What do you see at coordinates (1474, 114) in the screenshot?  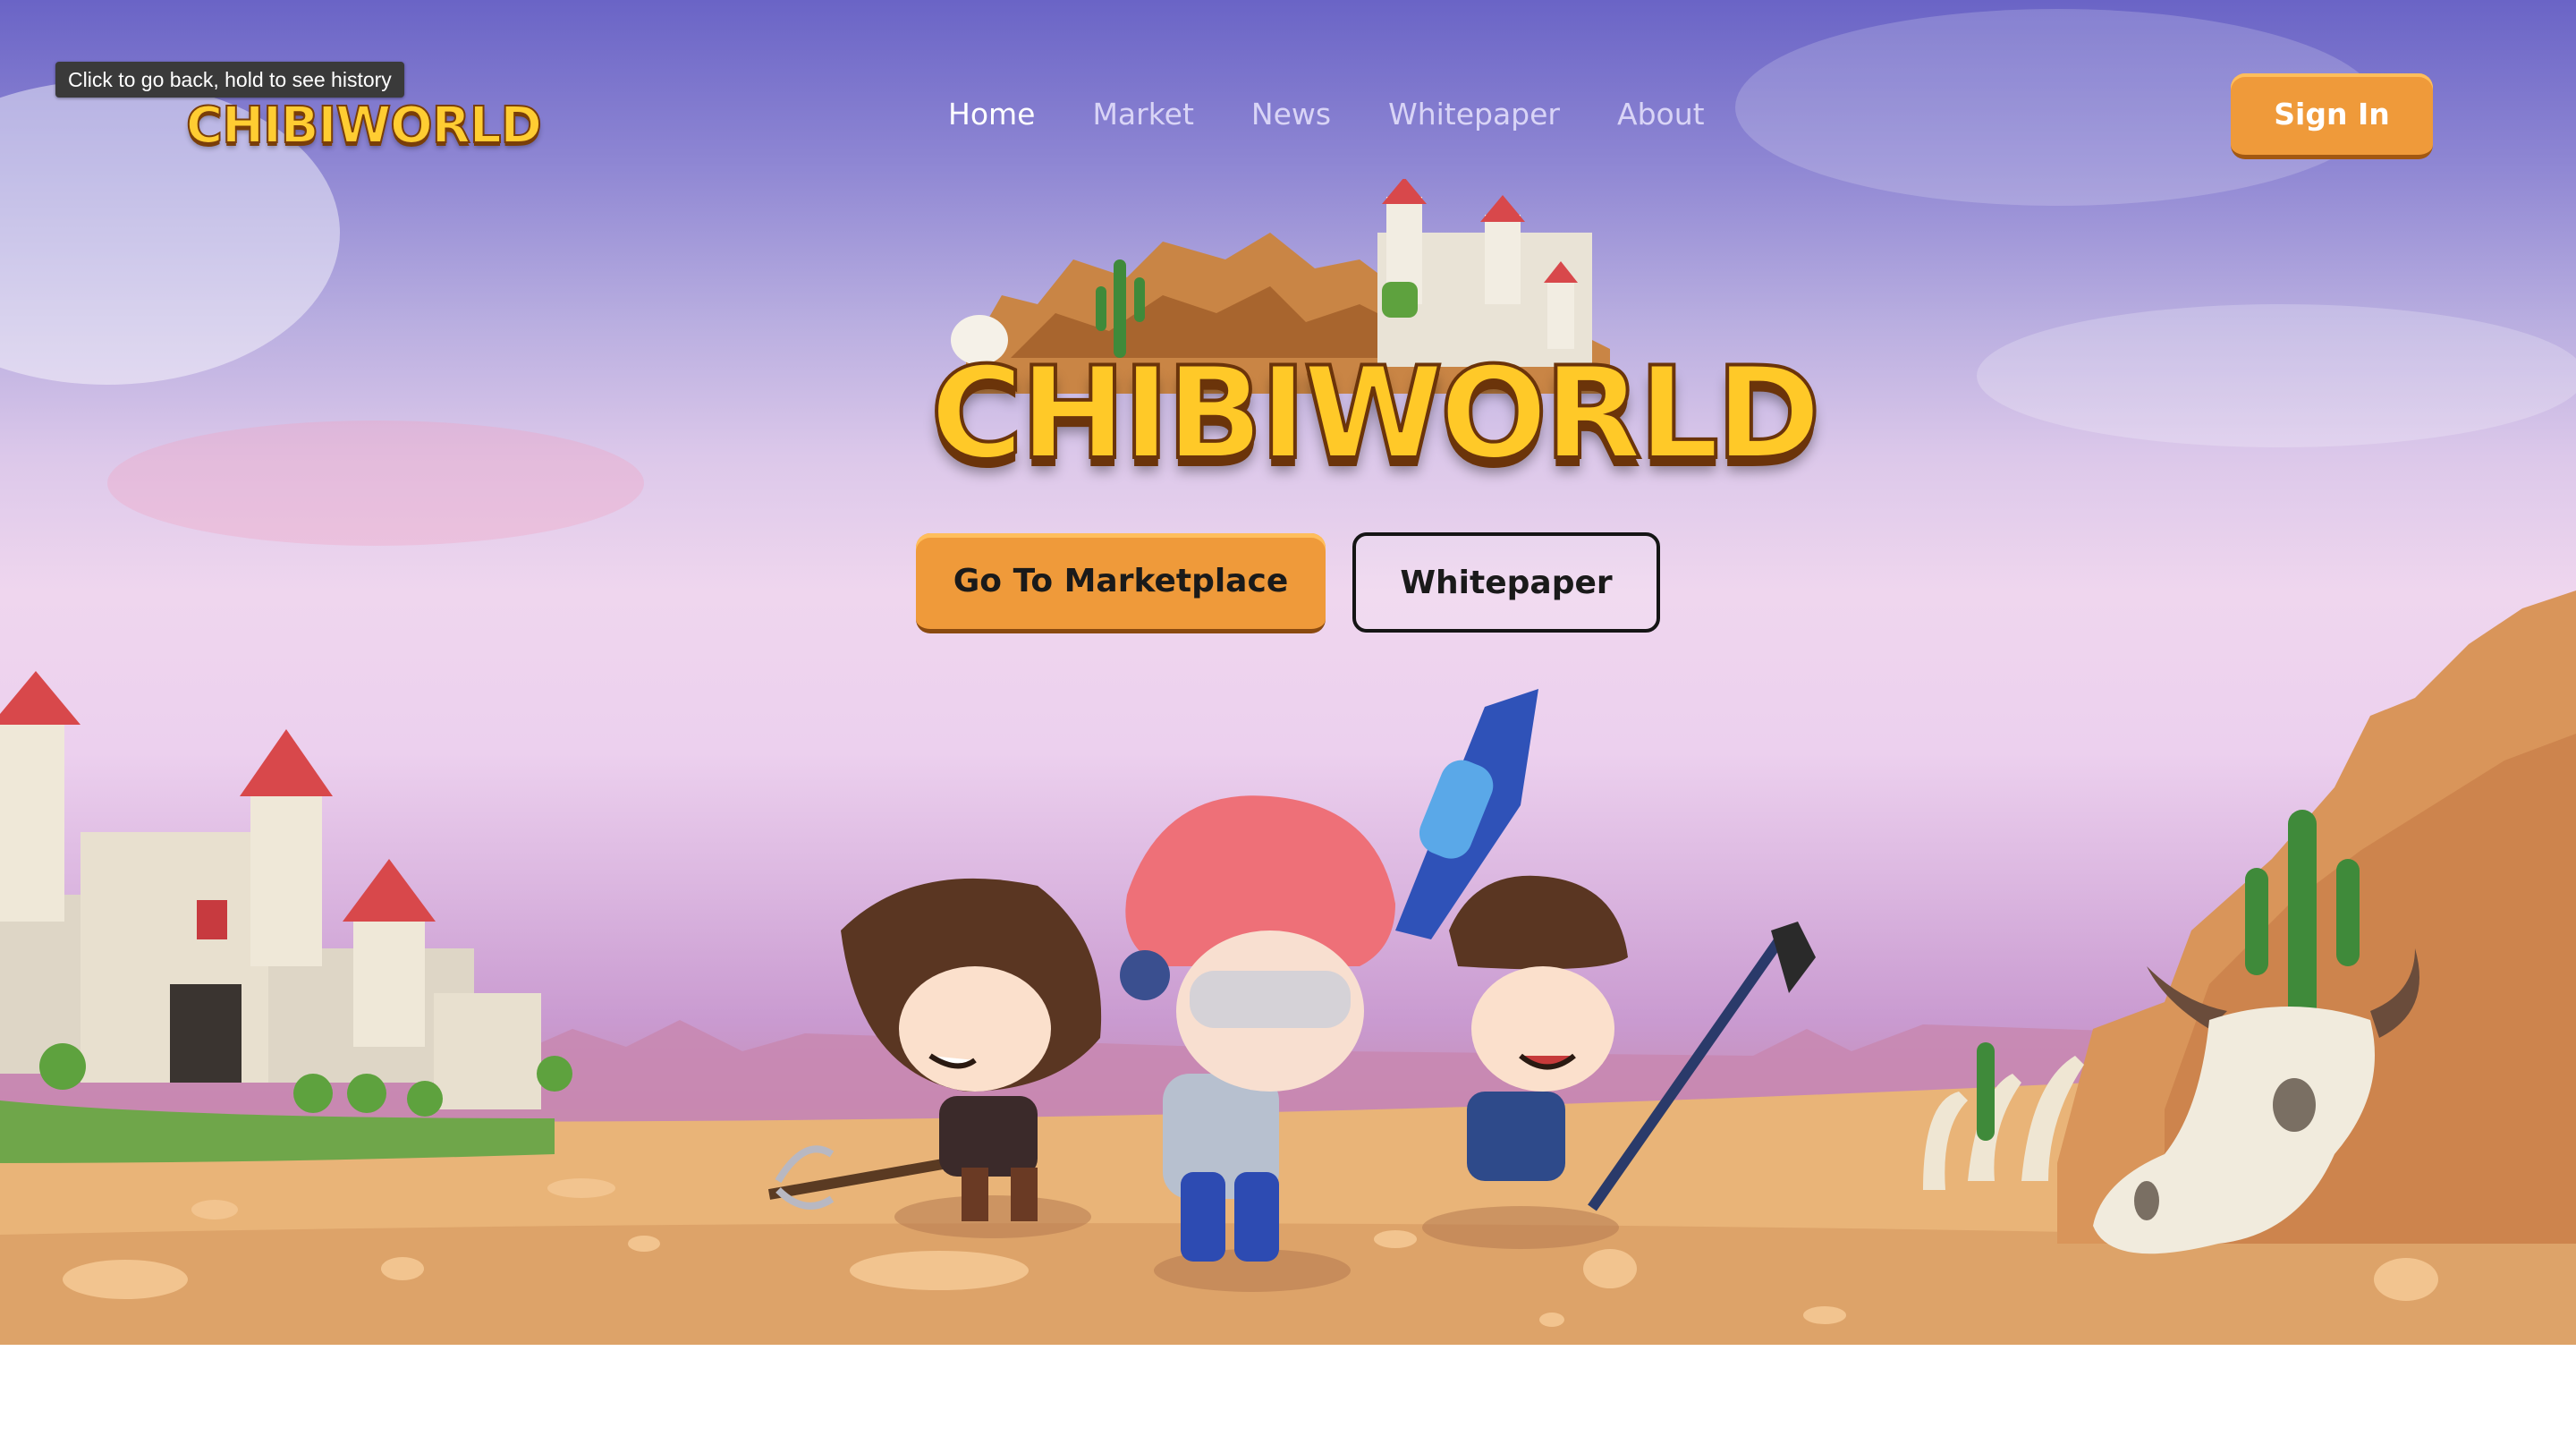 I see `nav-whitepaper: Whitepaper` at bounding box center [1474, 114].